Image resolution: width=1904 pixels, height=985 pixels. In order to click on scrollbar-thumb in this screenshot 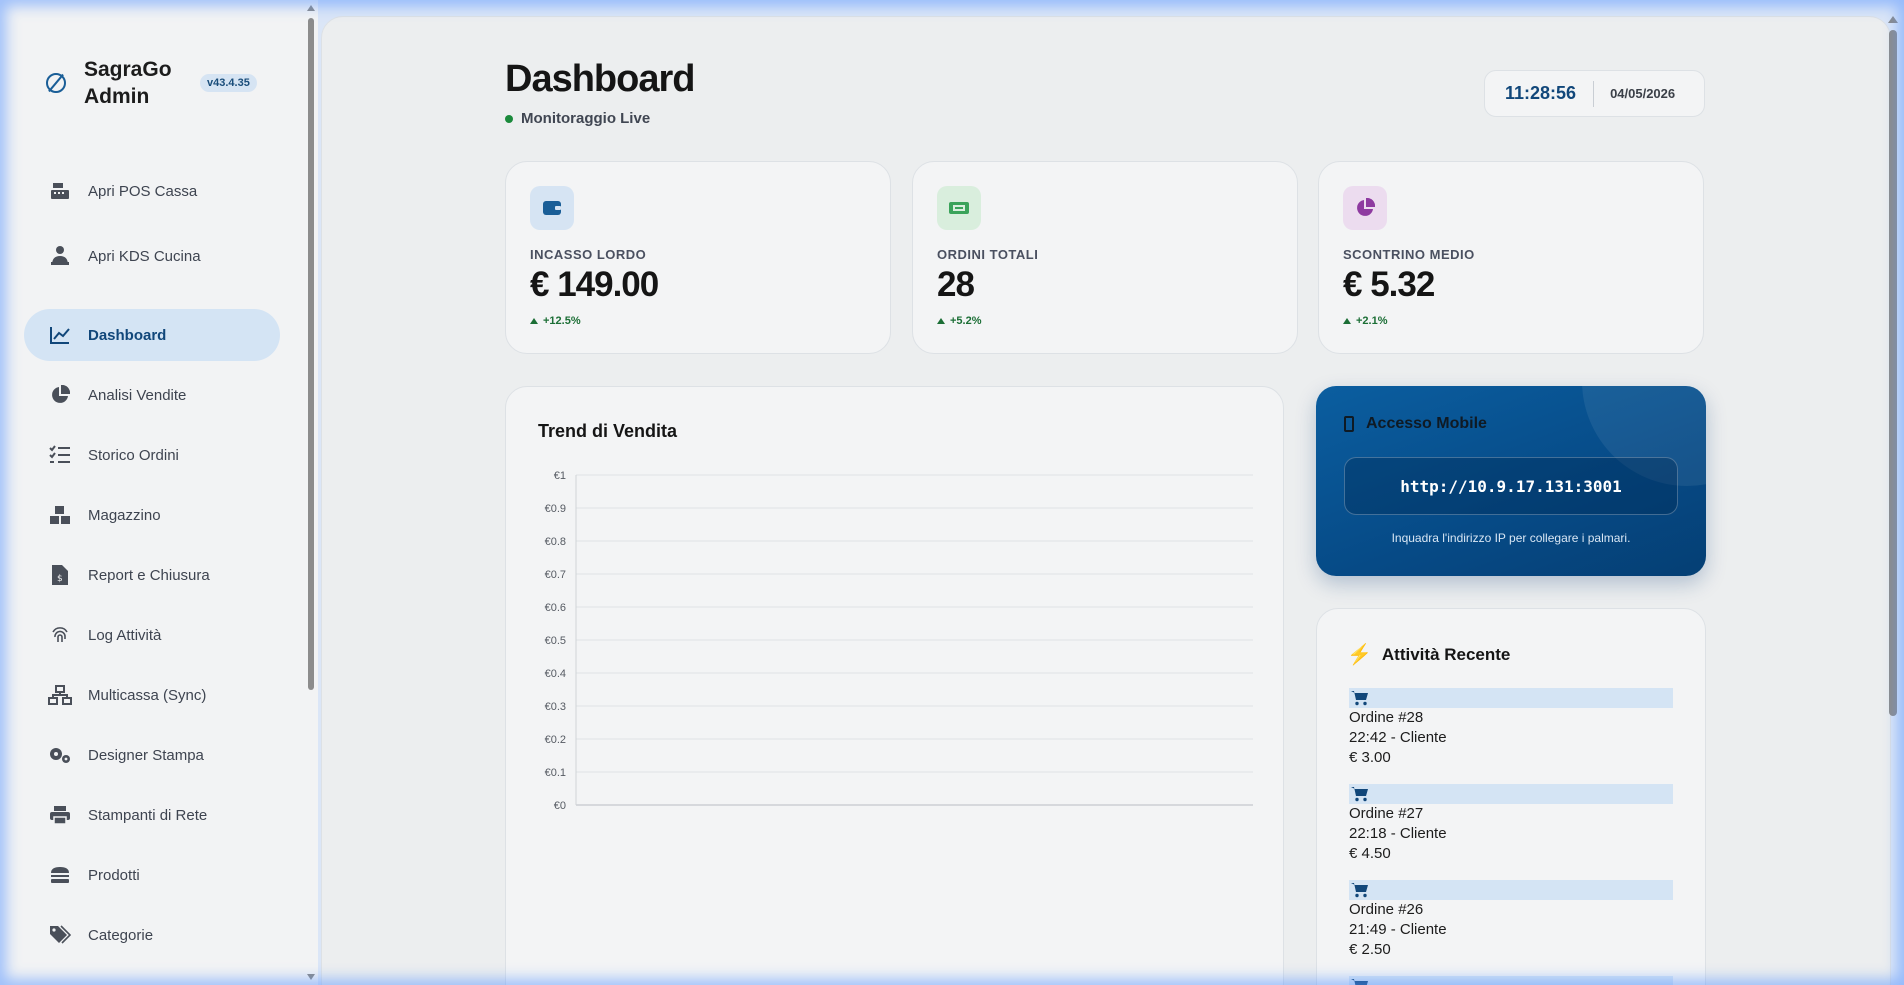, I will do `click(311, 354)`.